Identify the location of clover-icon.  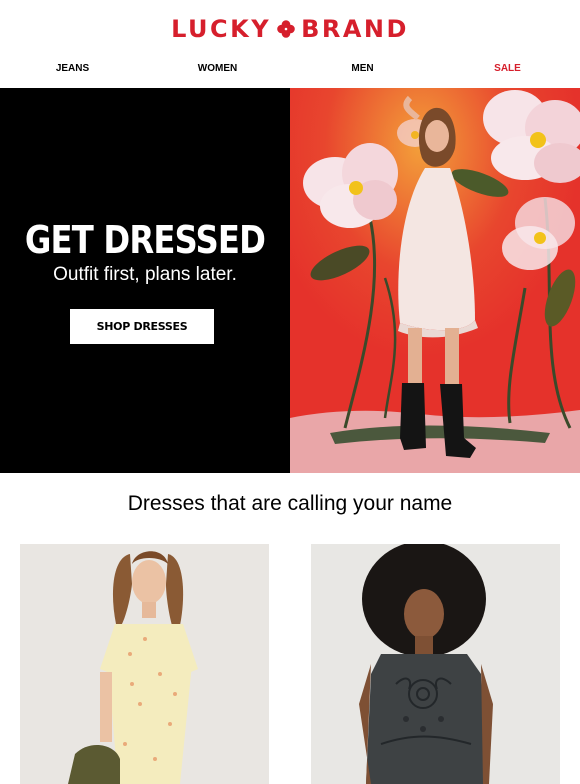
(286, 29).